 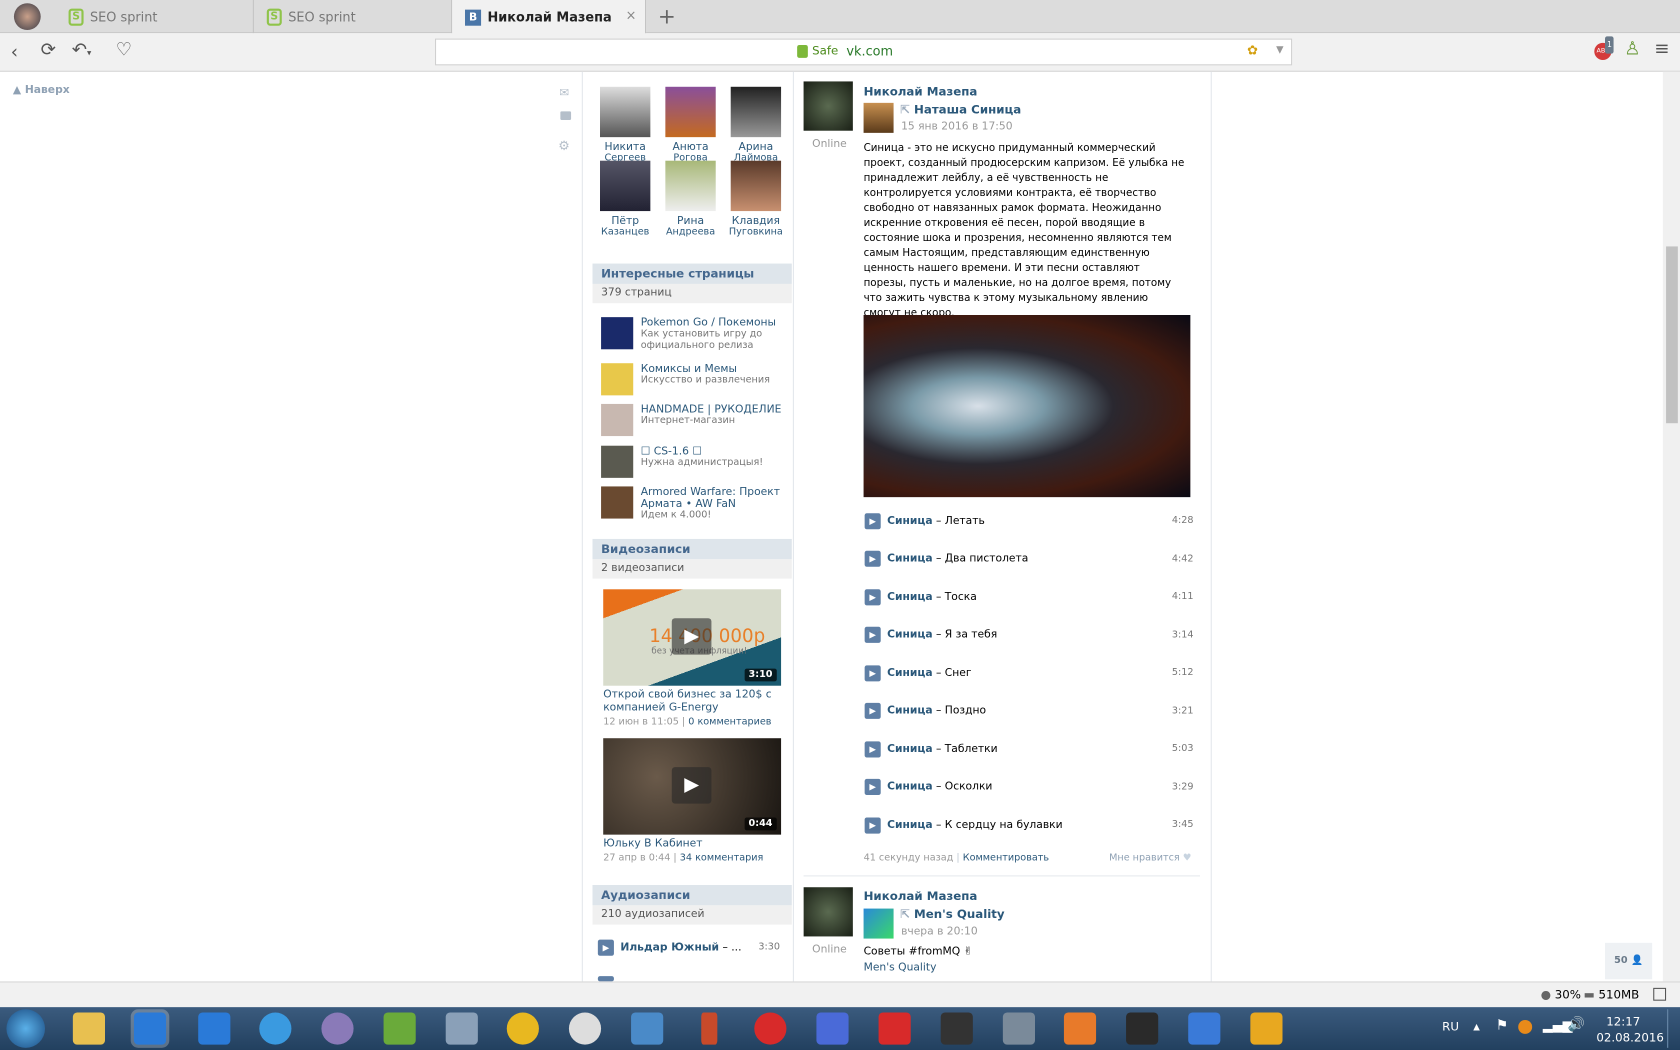 I want to click on scrollbar-thumb, so click(x=1672, y=335).